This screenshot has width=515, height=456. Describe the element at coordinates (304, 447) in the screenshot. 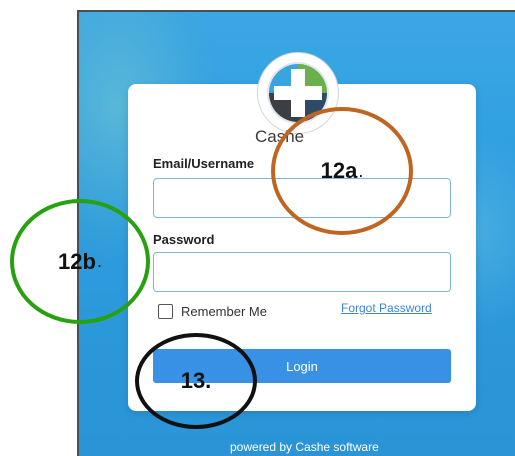

I see `powered-by-text: powered by Cashe software` at that location.